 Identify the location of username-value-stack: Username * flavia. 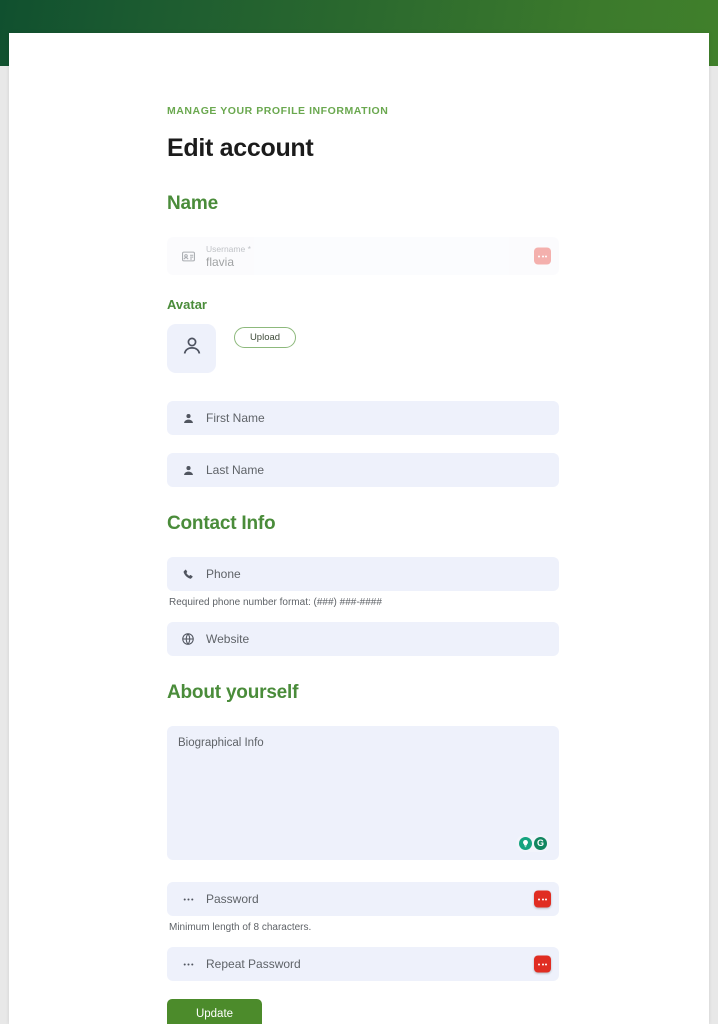
(228, 256).